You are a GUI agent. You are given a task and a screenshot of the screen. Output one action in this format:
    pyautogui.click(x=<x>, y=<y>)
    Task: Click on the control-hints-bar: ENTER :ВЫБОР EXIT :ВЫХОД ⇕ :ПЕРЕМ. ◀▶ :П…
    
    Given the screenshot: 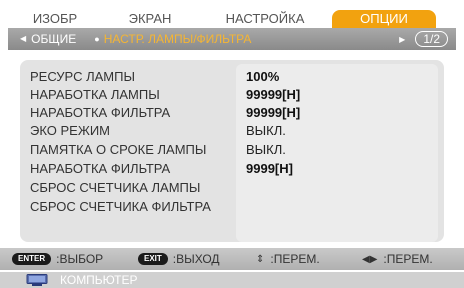 What is the action you would take?
    pyautogui.click(x=232, y=259)
    